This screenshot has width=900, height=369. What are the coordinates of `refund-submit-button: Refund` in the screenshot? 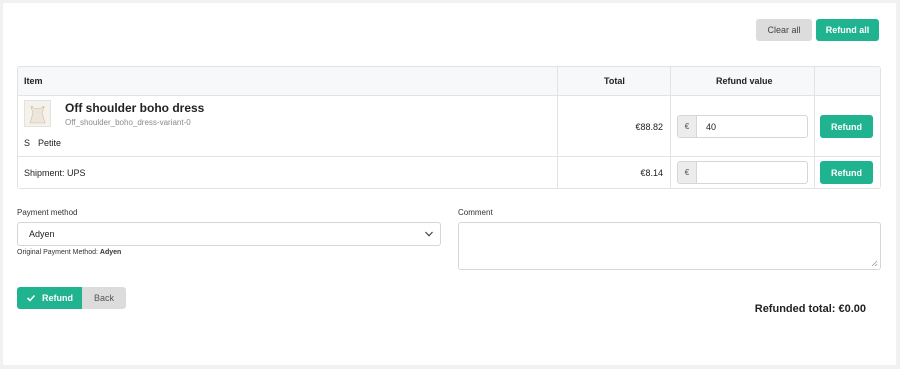 It's located at (49, 298).